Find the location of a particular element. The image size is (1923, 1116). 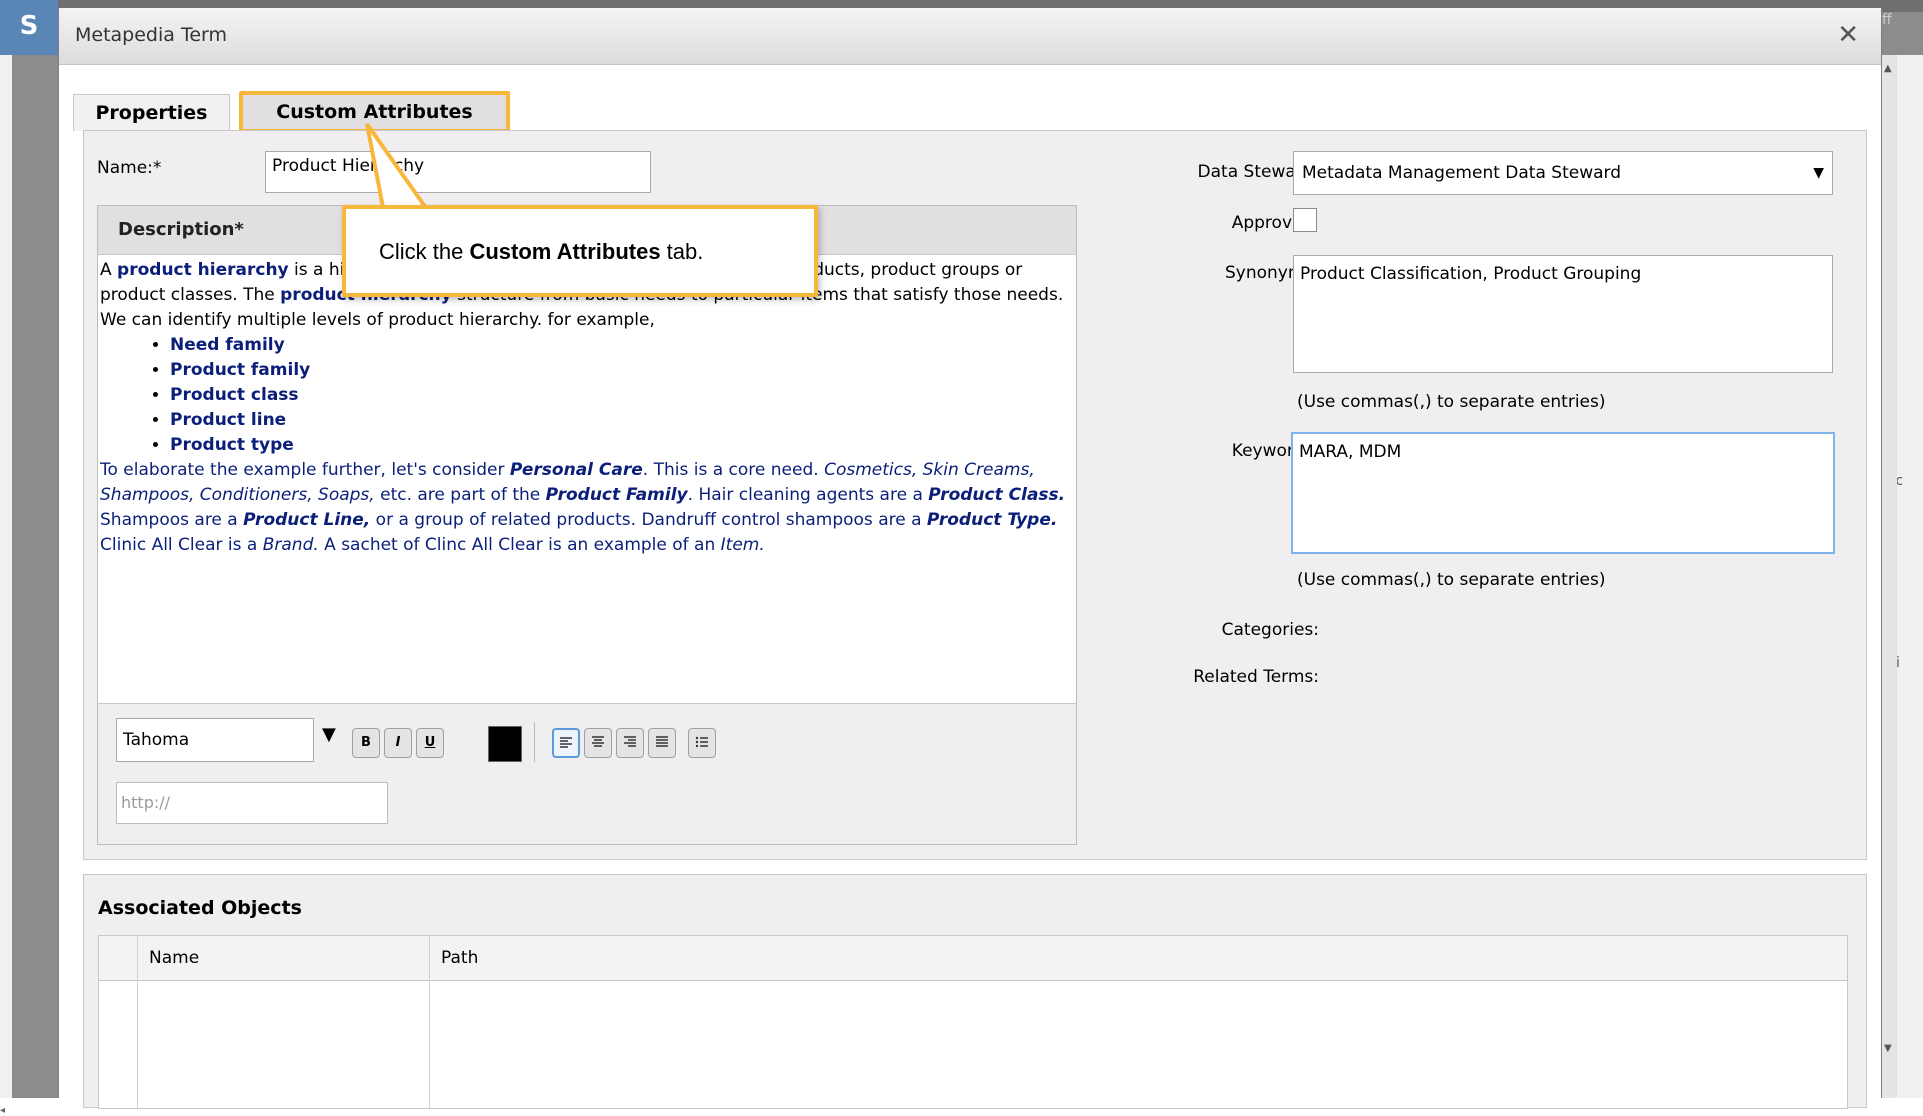

text-color-button is located at coordinates (505, 744).